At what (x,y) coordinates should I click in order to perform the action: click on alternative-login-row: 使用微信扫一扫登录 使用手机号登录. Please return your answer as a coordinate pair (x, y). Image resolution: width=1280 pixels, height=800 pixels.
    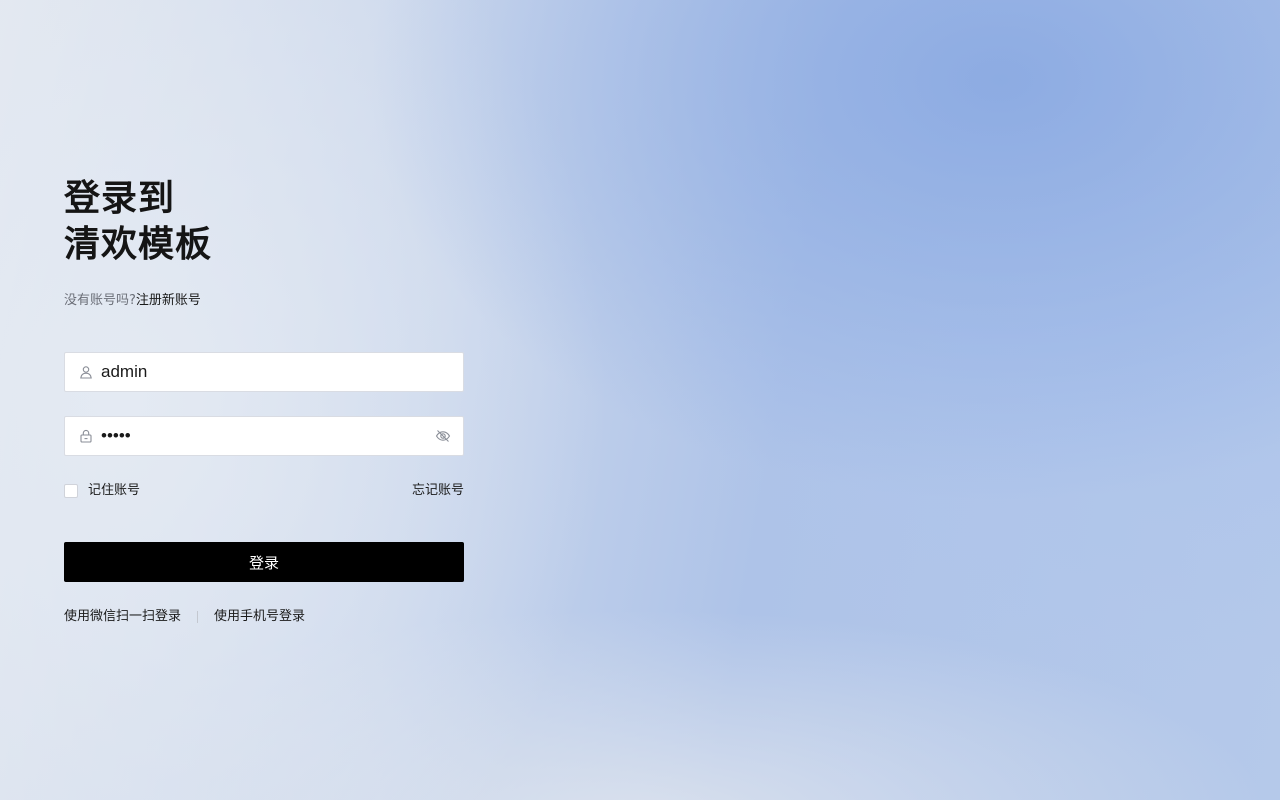
    Looking at the image, I should click on (264, 617).